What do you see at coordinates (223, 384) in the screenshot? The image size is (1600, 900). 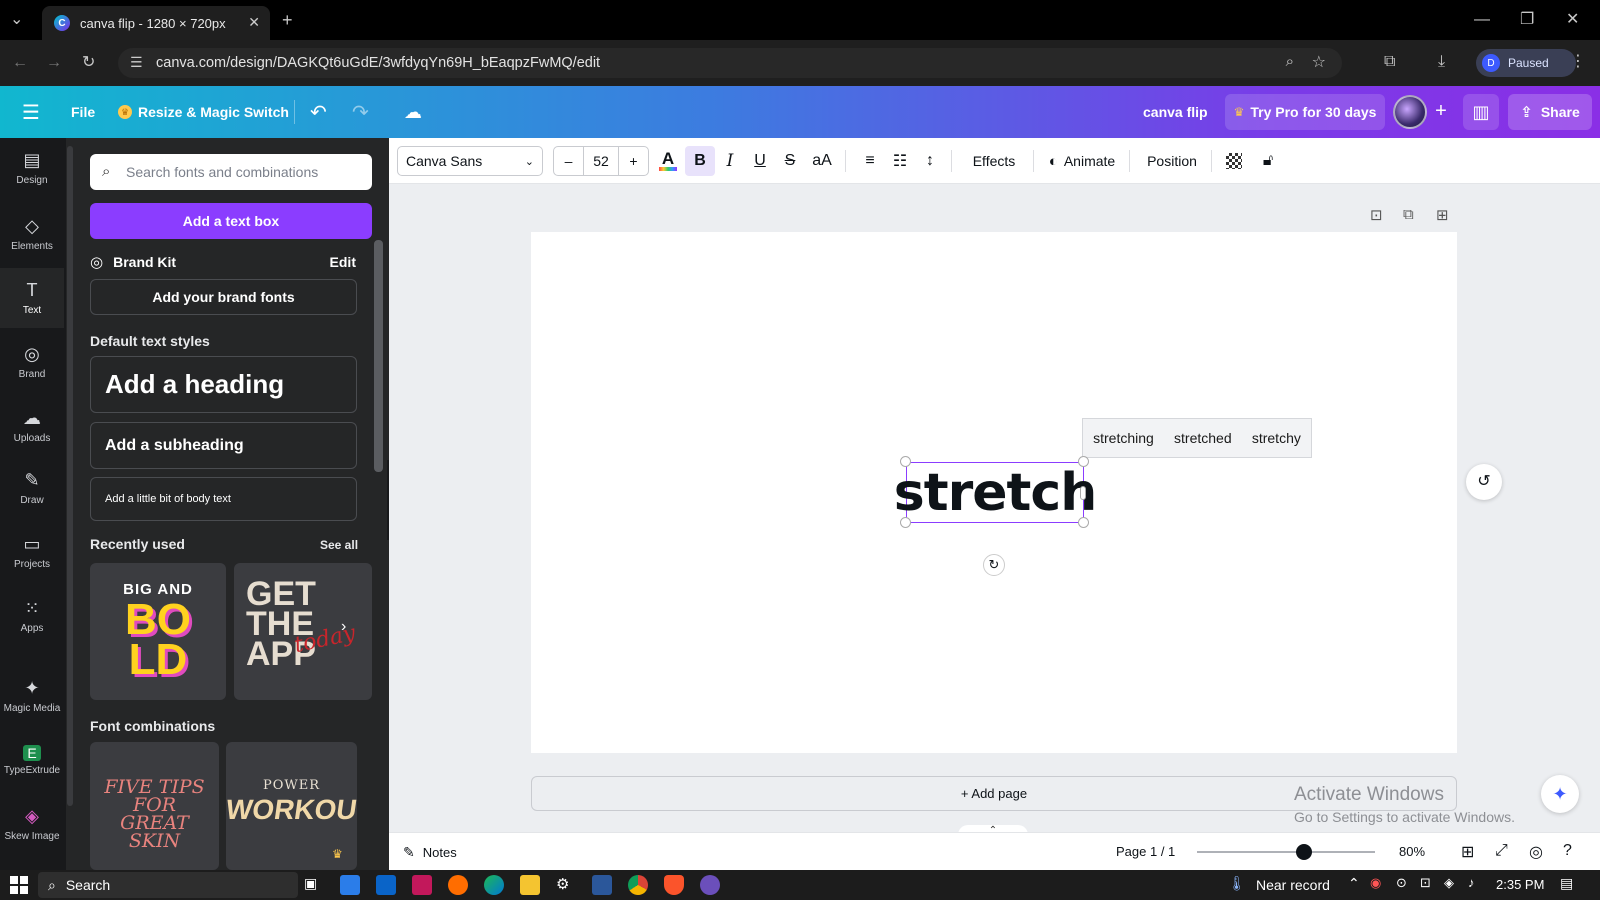 I see `add-heading-button: Add a heading` at bounding box center [223, 384].